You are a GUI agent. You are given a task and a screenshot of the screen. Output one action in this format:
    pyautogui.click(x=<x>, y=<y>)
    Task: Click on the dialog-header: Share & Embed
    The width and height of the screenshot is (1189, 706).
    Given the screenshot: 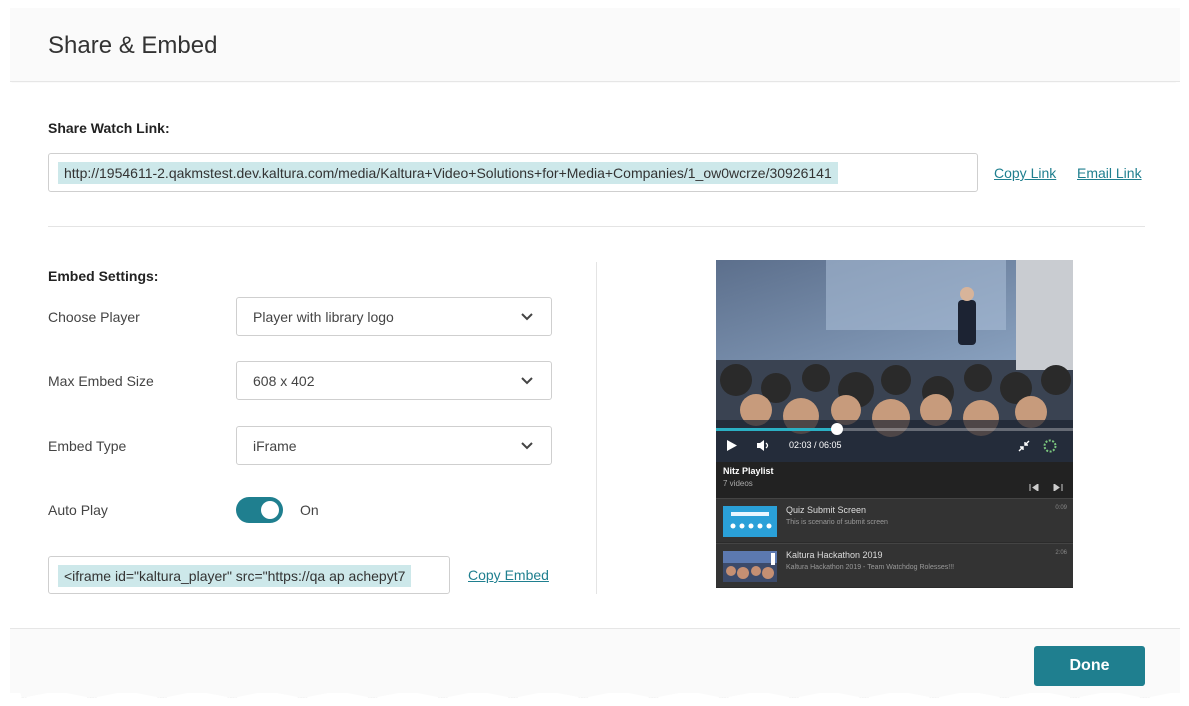 What is the action you would take?
    pyautogui.click(x=595, y=45)
    